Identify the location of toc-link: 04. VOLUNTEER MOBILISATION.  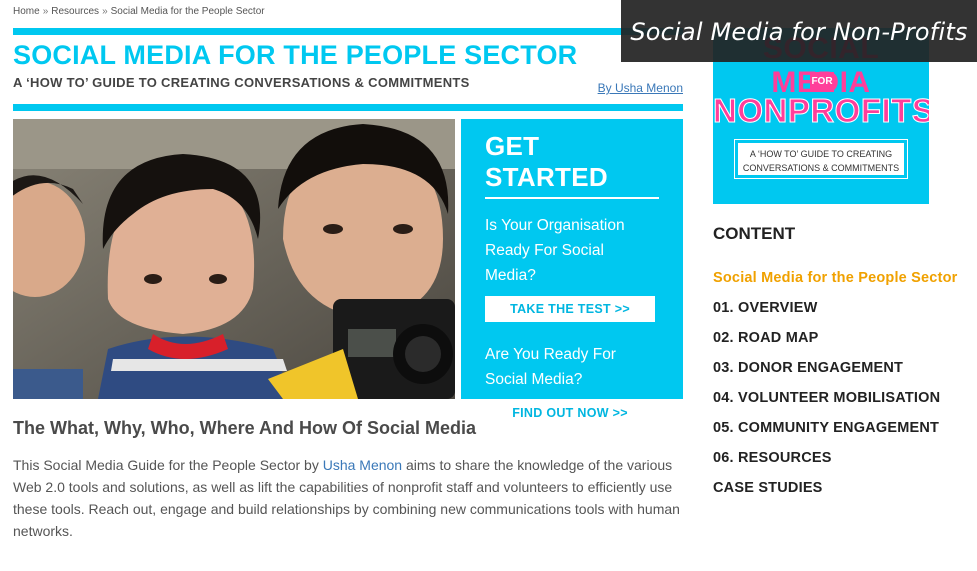
(826, 398).